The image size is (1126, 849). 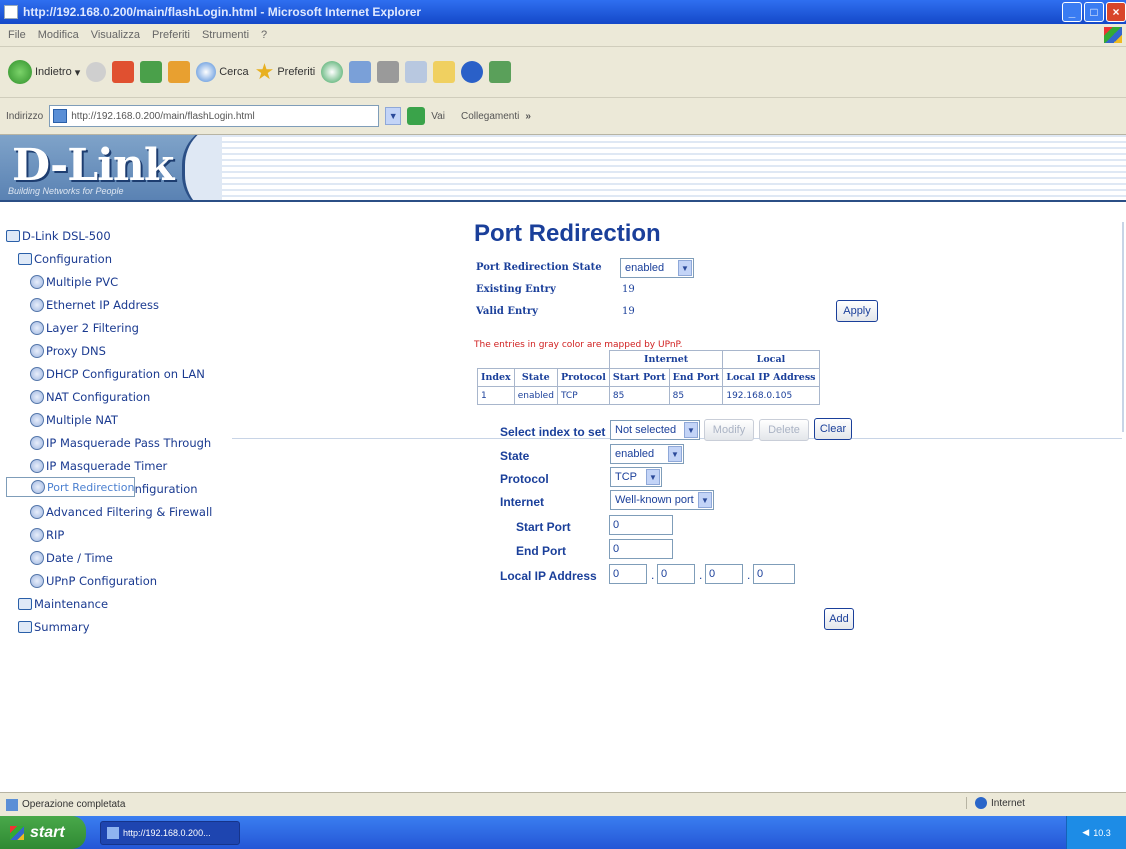 What do you see at coordinates (416, 72) in the screenshot?
I see `edit-icon` at bounding box center [416, 72].